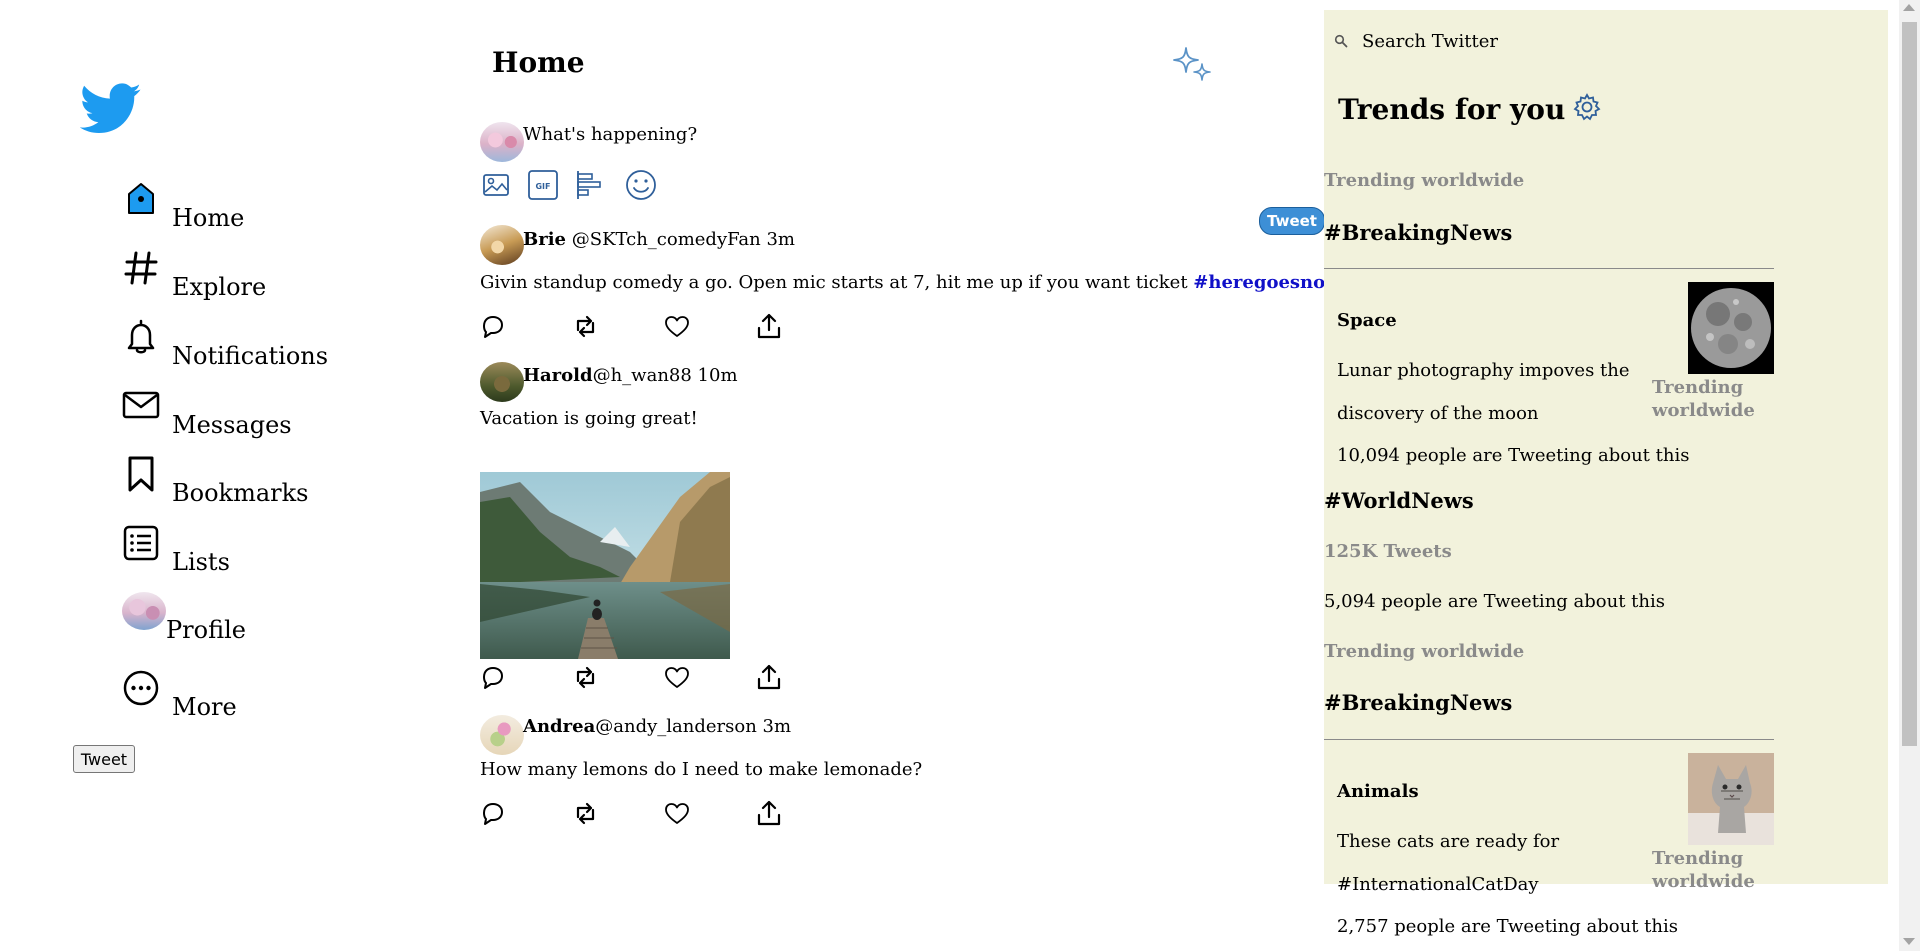  I want to click on floating-tweet-button: Tweet, so click(1292, 221).